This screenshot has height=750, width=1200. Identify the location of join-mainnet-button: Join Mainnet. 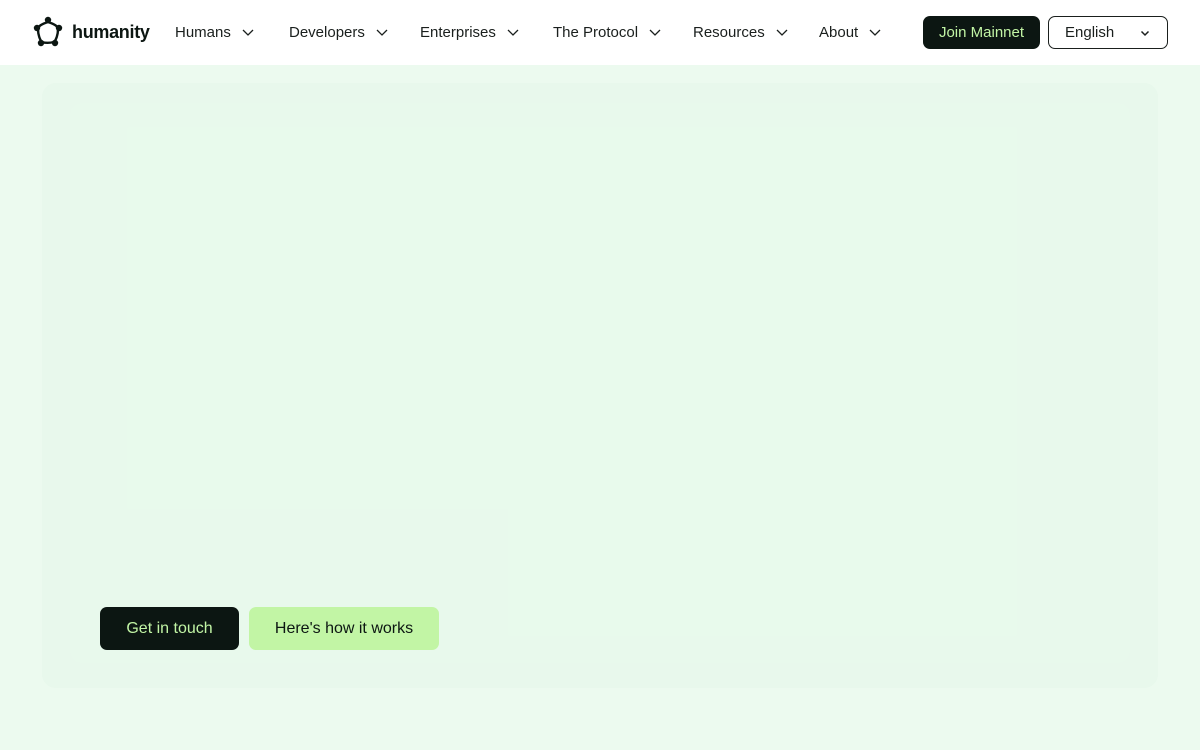
(981, 32).